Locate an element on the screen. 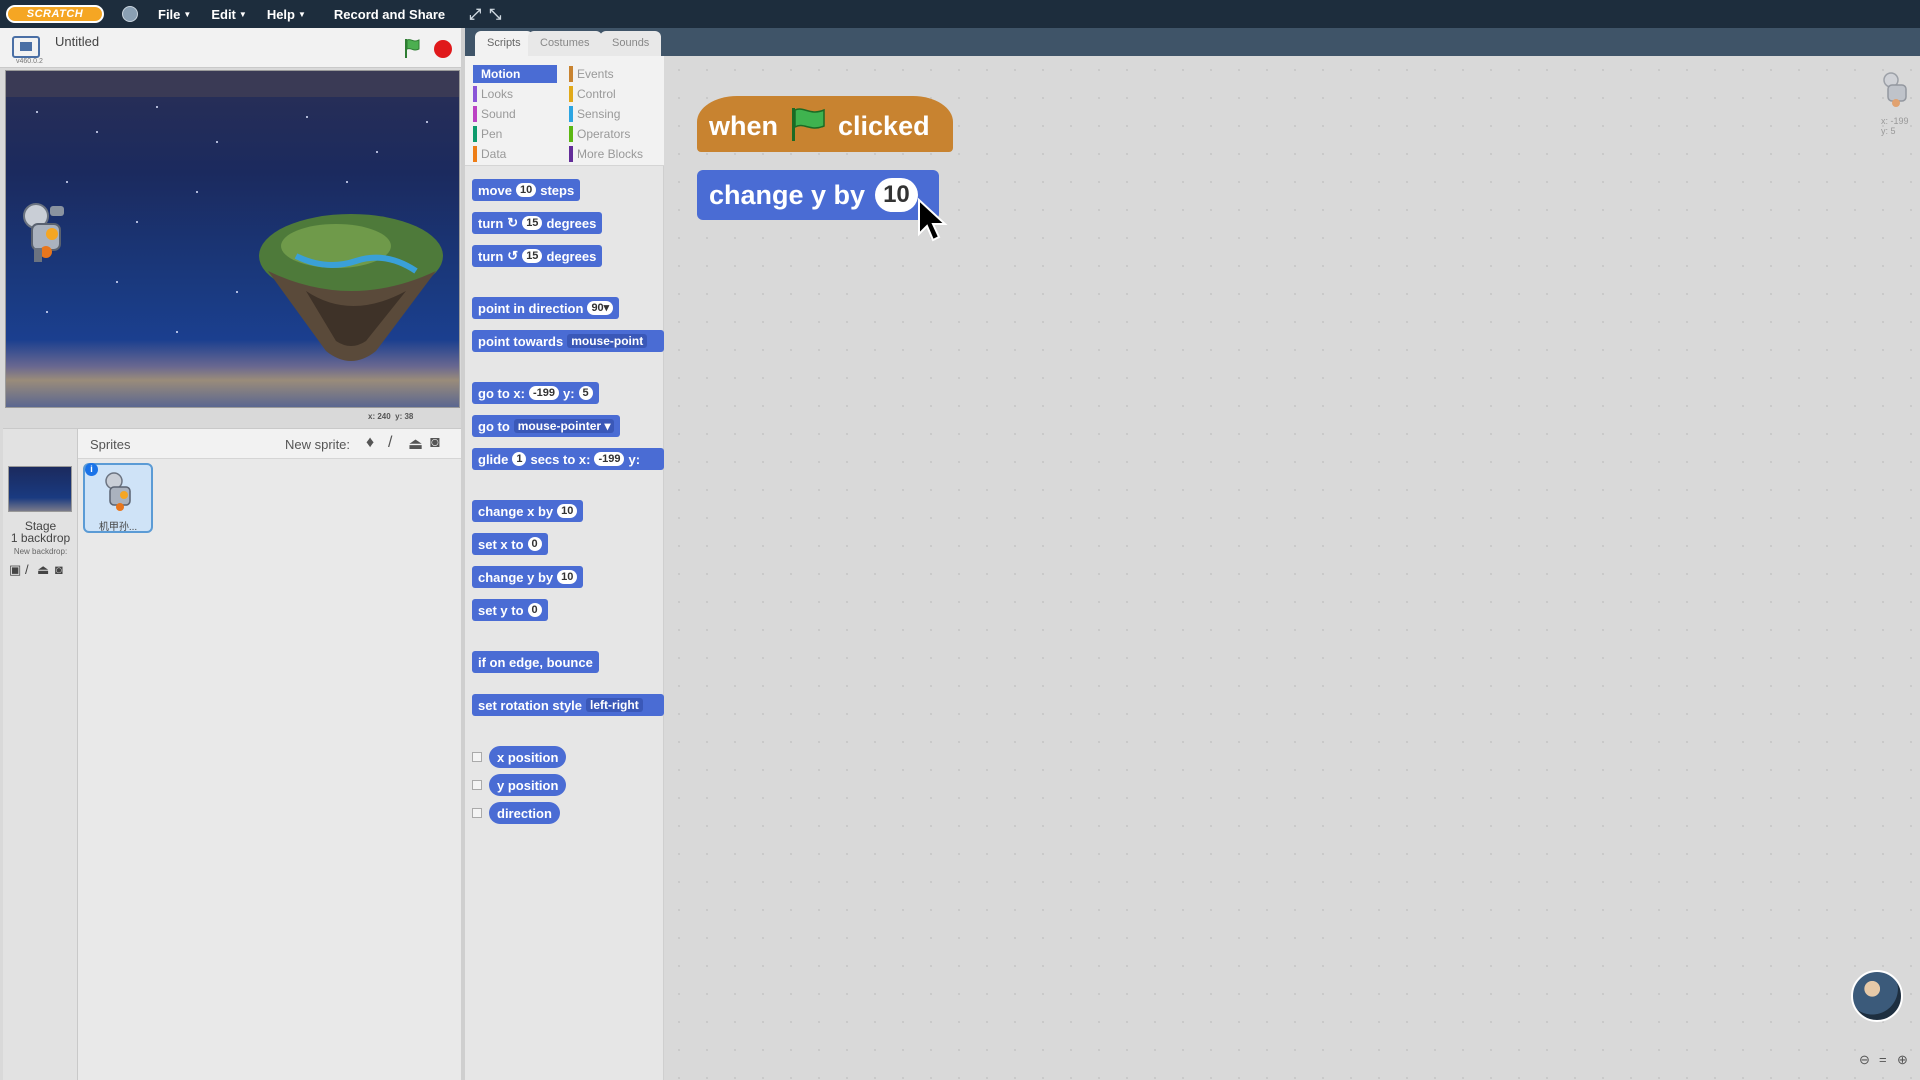 This screenshot has width=1920, height=1080. reporter-y-position: y position is located at coordinates (528, 785).